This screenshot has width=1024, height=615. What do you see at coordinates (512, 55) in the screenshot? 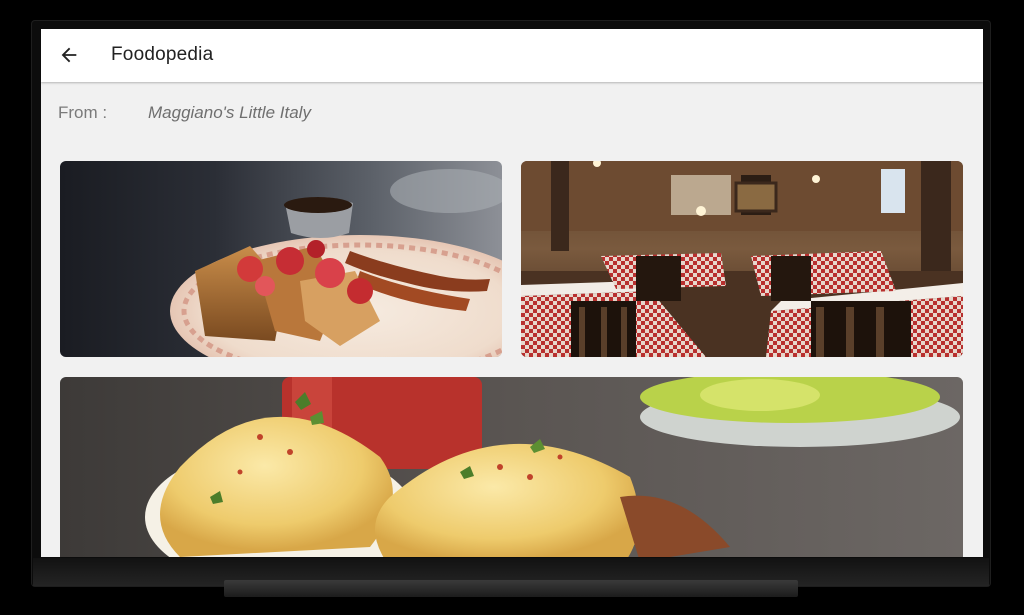
I see `app-bar: Foodopedia` at bounding box center [512, 55].